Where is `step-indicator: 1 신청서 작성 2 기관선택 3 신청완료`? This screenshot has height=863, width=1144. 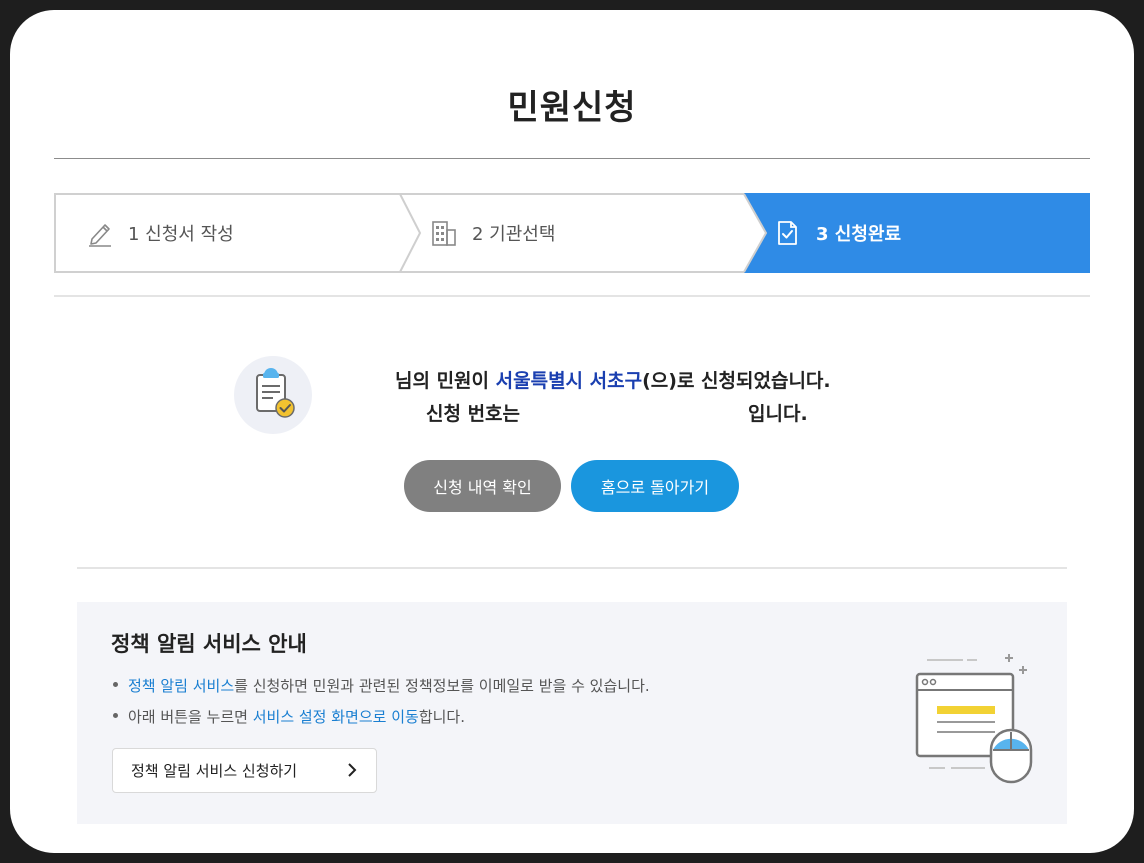
step-indicator: 1 신청서 작성 2 기관선택 3 신청완료 is located at coordinates (572, 233).